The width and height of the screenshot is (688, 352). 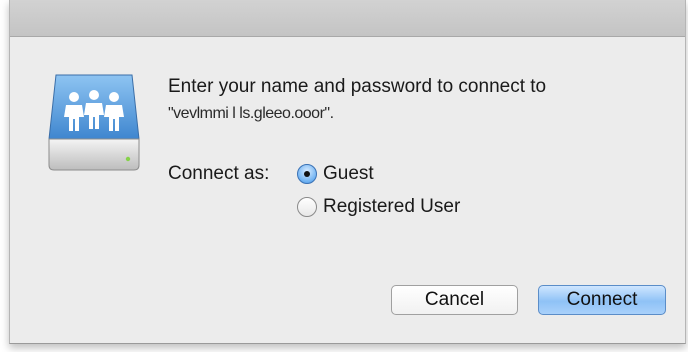 I want to click on shared-server-icon, so click(x=94, y=123).